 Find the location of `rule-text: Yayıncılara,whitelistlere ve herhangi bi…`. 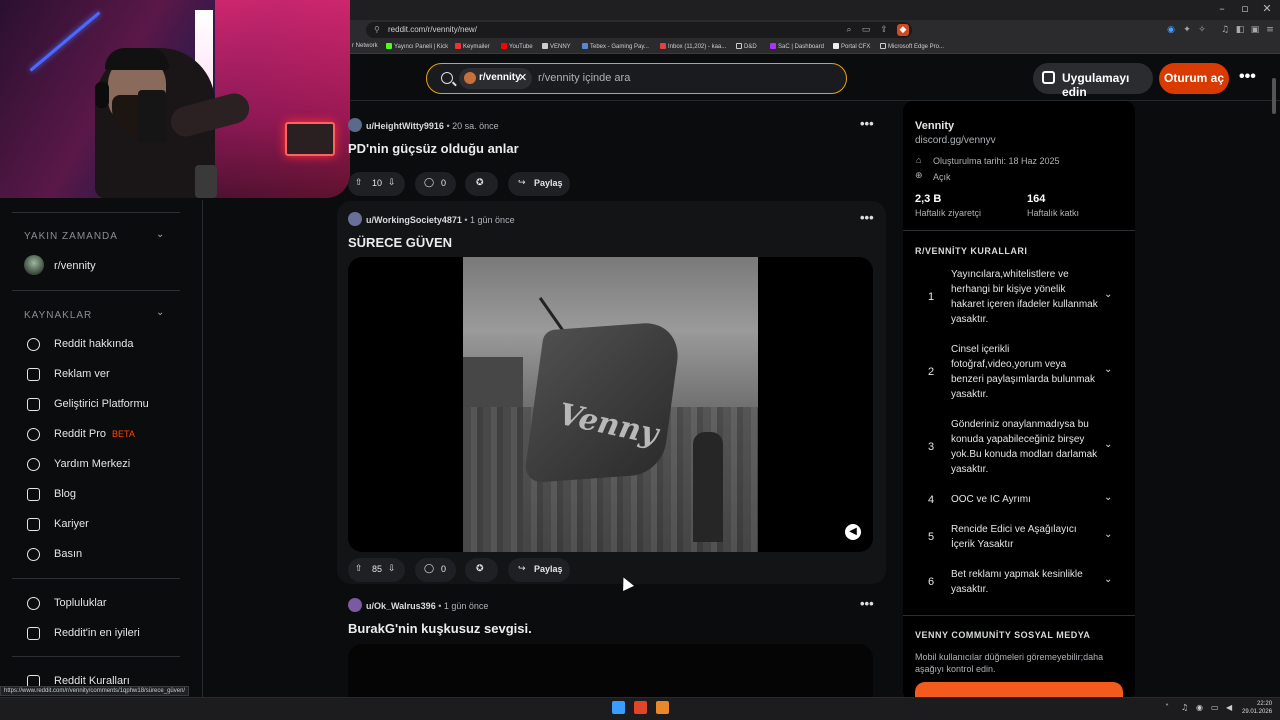

rule-text: Yayıncılara,whitelistlere ve herhangi bi… is located at coordinates (1026, 297).